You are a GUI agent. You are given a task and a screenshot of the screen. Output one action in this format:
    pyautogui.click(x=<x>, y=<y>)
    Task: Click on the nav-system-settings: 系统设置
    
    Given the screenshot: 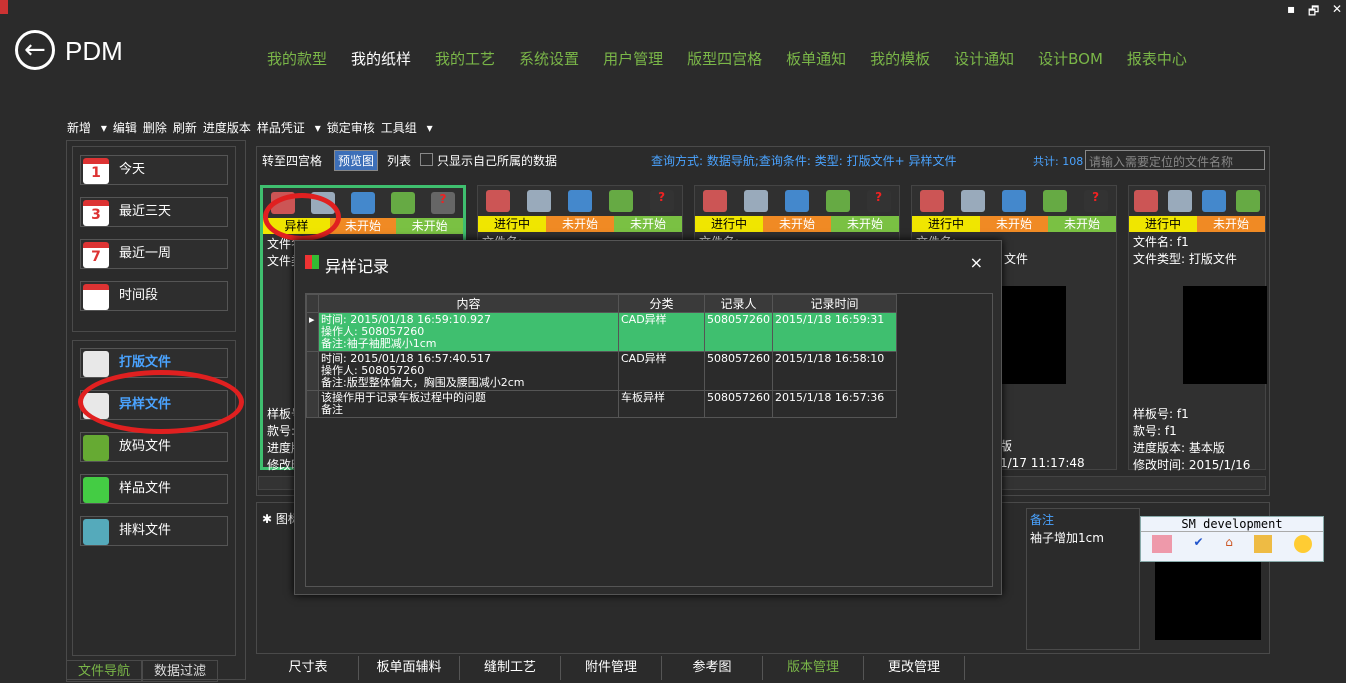 What is the action you would take?
    pyautogui.click(x=549, y=58)
    